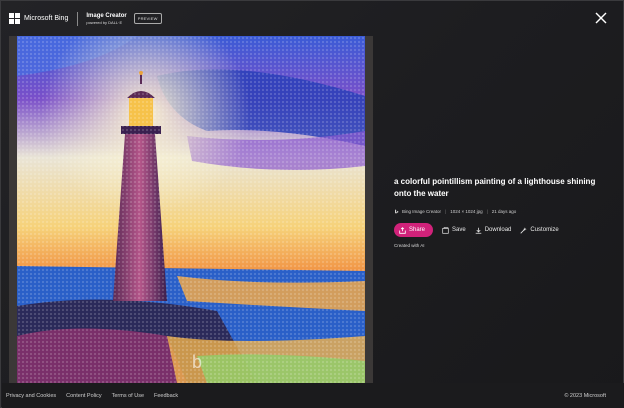  Describe the element at coordinates (524, 230) in the screenshot. I see `customize-wand-icon` at that location.